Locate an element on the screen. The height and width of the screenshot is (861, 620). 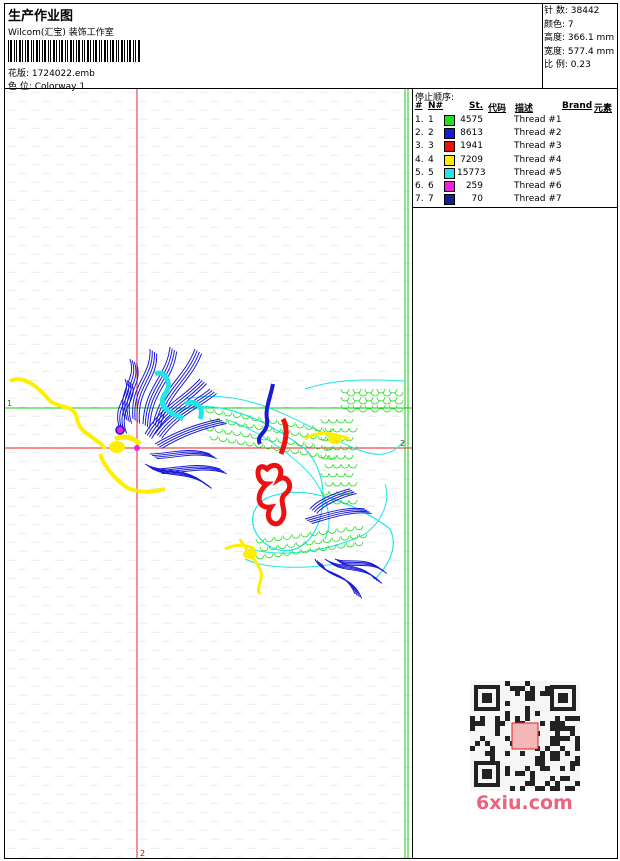
row-desc: Thread #1 is located at coordinates (538, 120).